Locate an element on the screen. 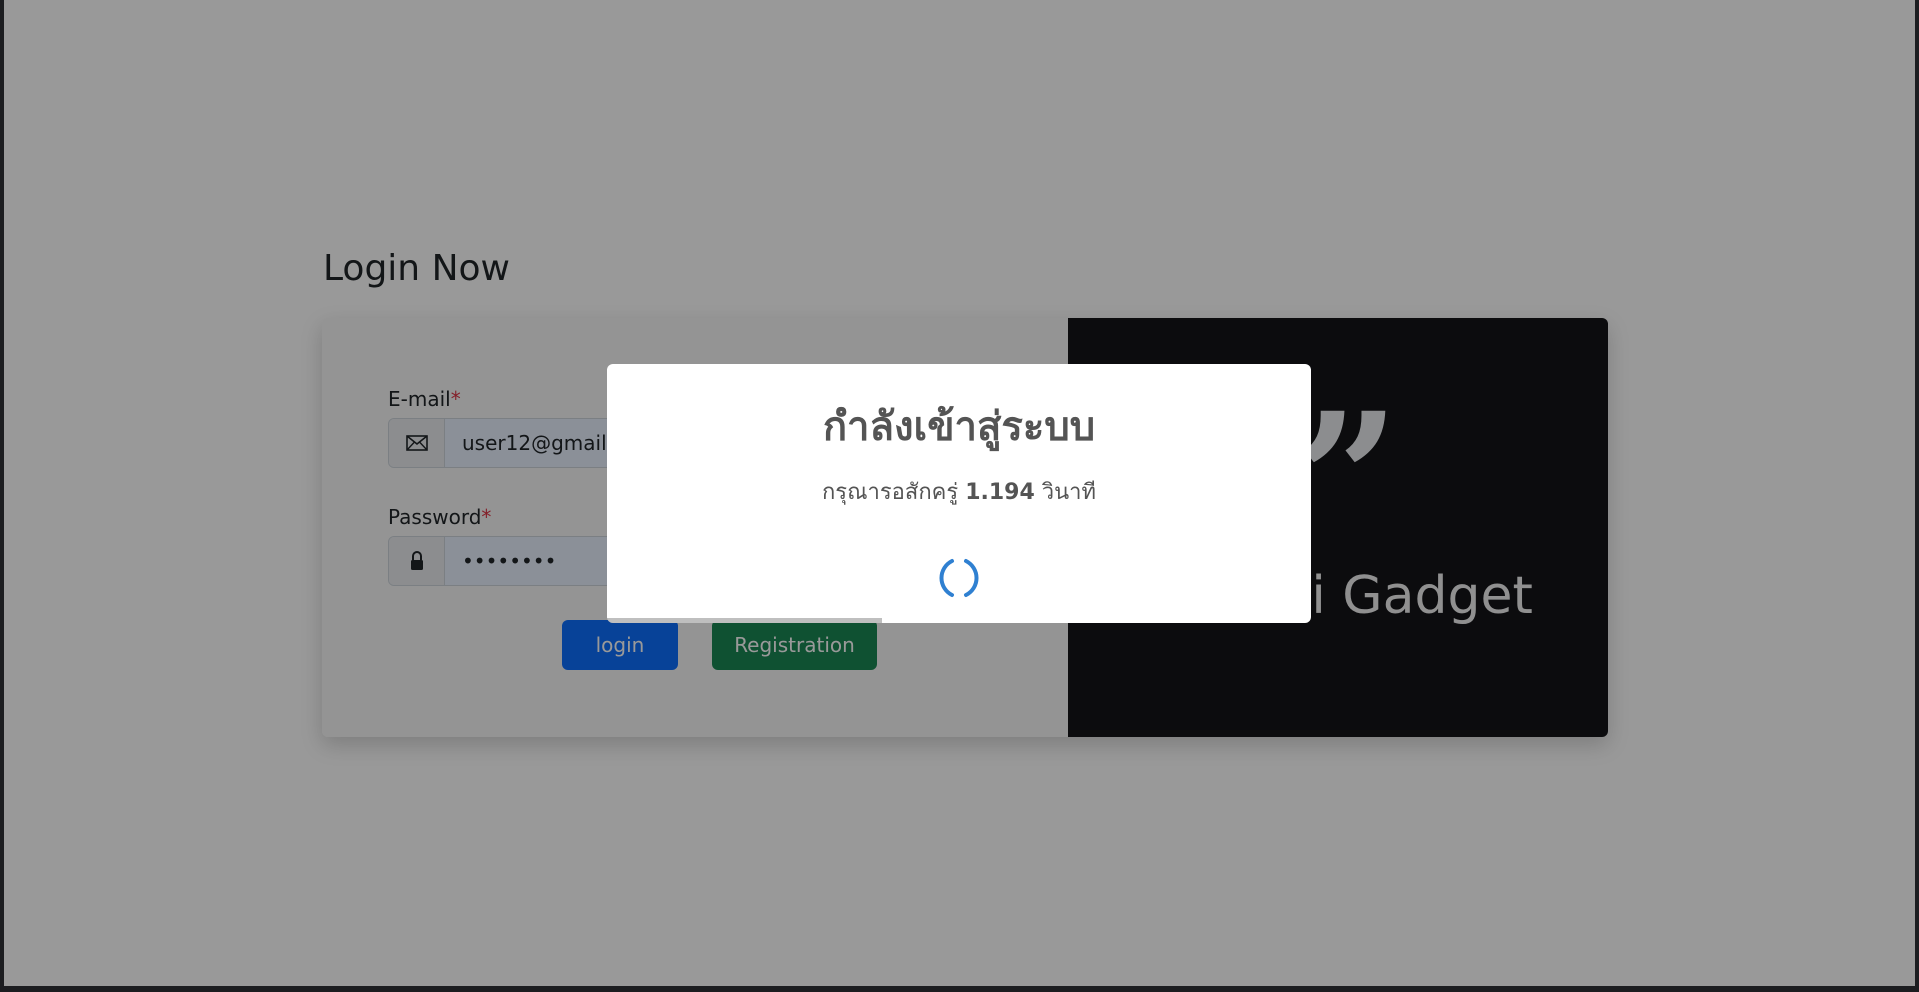 This screenshot has width=1919, height=992. dialog-message: กรุณารอสักครู่ 1.194 วินาที is located at coordinates (959, 491).